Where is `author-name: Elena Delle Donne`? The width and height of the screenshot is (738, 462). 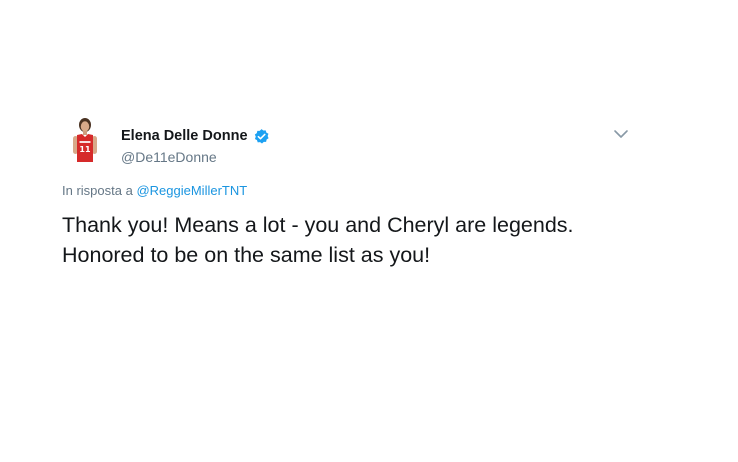
author-name: Elena Delle Donne is located at coordinates (184, 136).